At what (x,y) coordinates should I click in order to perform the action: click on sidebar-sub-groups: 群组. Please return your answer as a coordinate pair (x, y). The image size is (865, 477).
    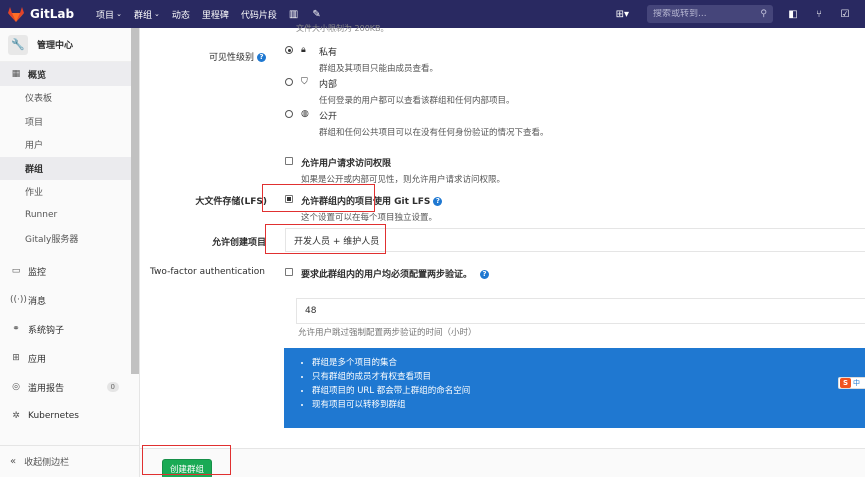
    Looking at the image, I should click on (69, 168).